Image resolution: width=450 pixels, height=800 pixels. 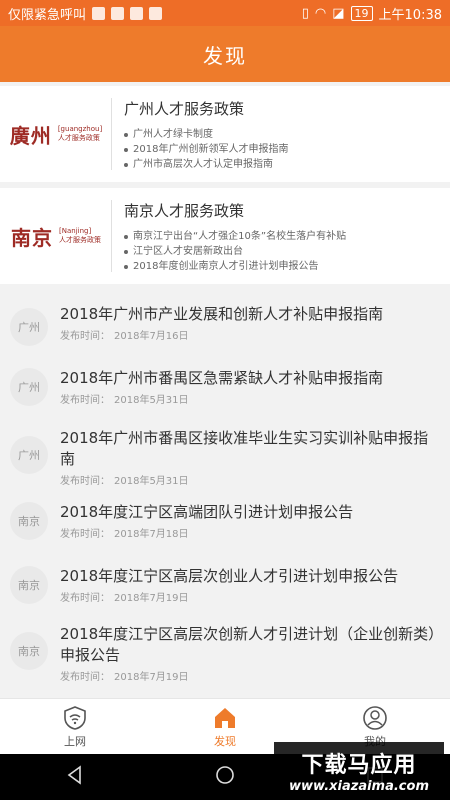 I want to click on policy-item: 2018年广州创新领军人才申报指南, so click(x=287, y=149).